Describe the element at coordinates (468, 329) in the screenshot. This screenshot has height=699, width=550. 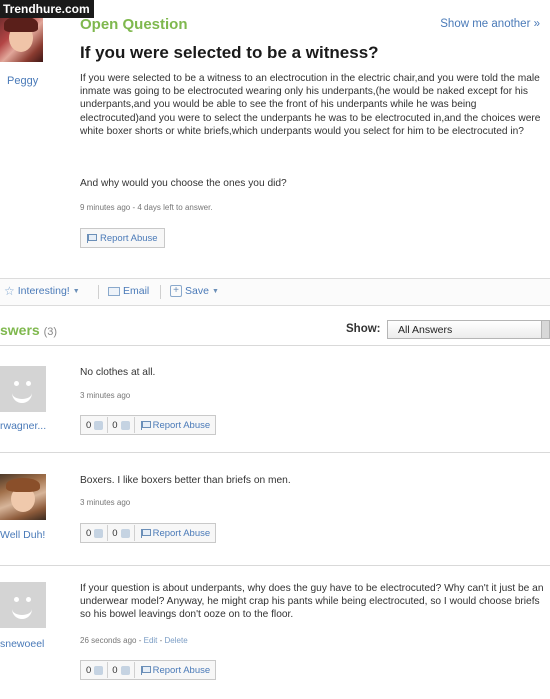
I see `answers-filter-select: All Answers` at that location.